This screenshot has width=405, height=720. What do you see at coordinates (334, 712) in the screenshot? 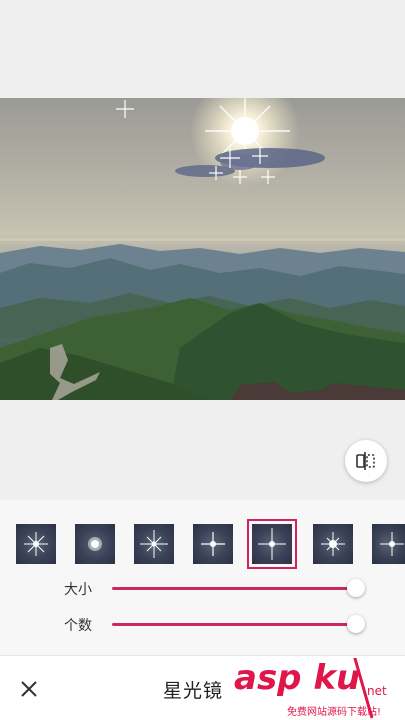
I see `watermark-subtitle: 免费网站源码下载站!` at bounding box center [334, 712].